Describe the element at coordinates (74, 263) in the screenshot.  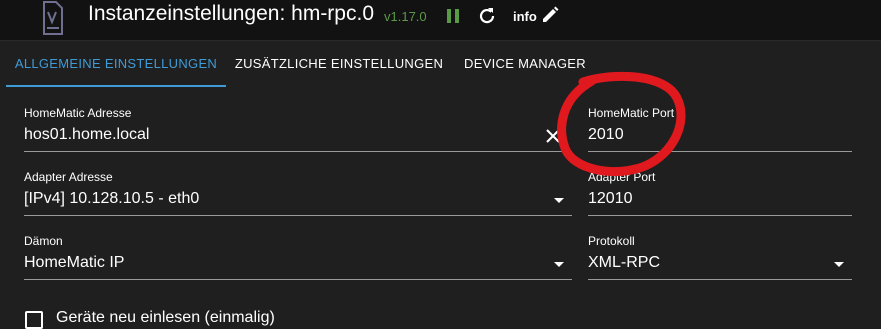
I see `daemon-value: HomeMatic IP` at that location.